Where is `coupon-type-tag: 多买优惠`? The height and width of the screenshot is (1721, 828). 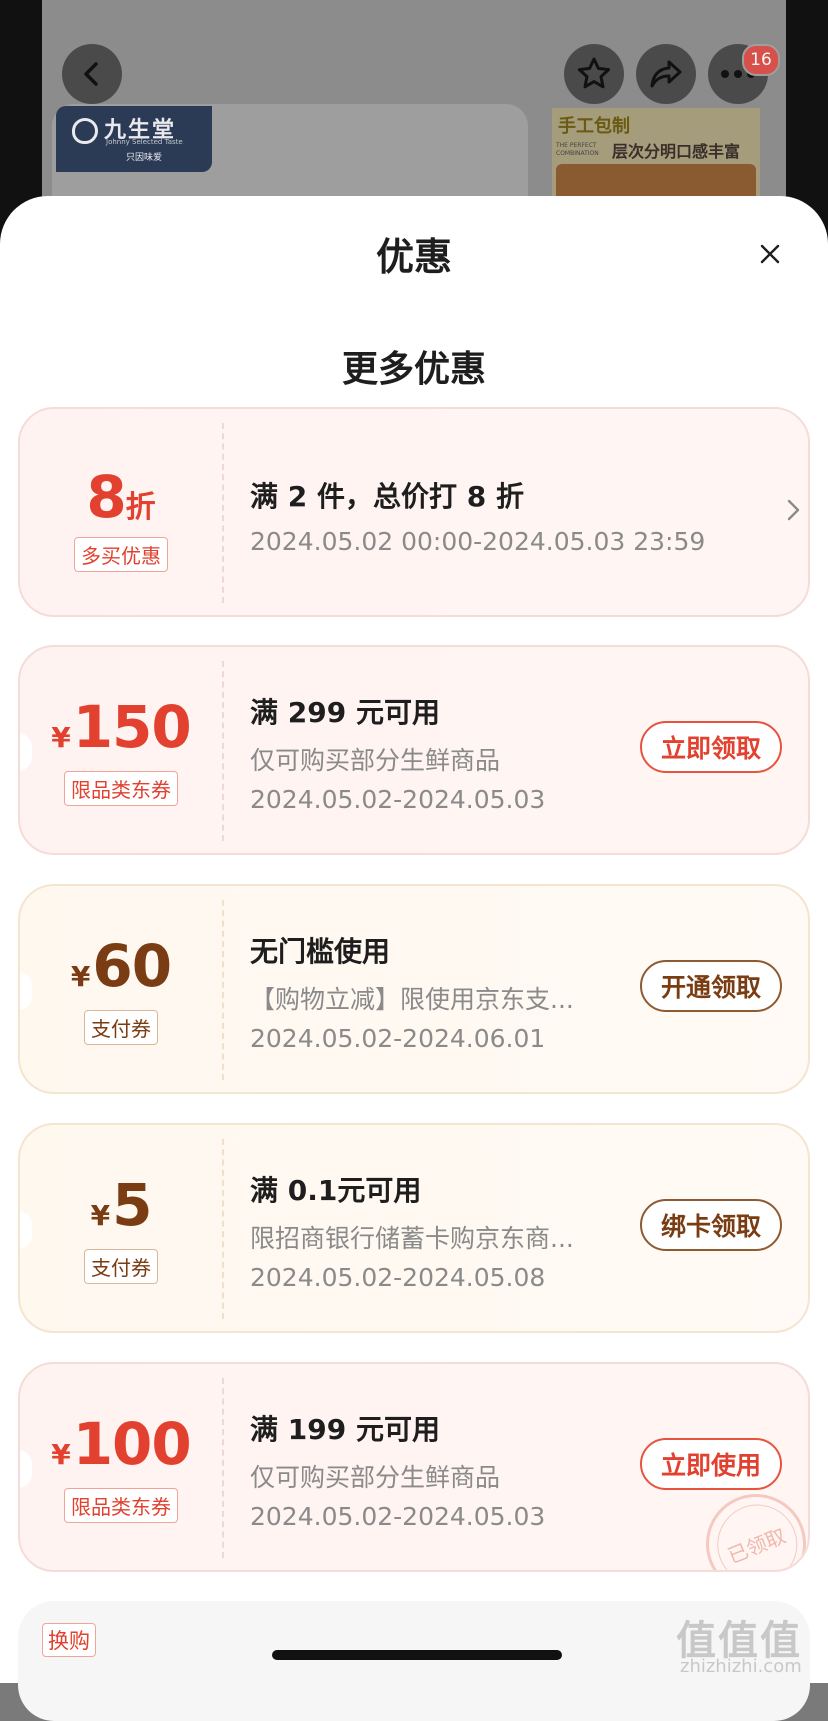
coupon-type-tag: 多买优惠 is located at coordinates (121, 554).